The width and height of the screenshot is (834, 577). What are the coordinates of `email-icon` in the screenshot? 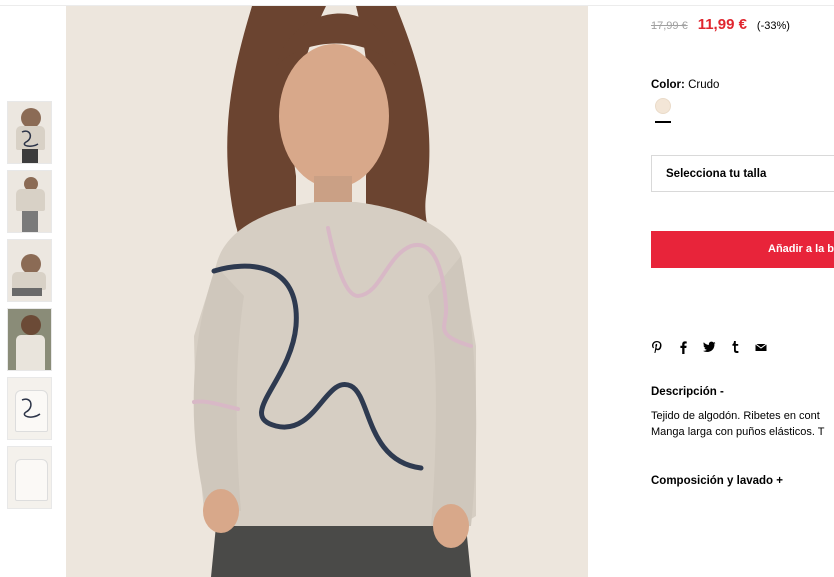 It's located at (761, 347).